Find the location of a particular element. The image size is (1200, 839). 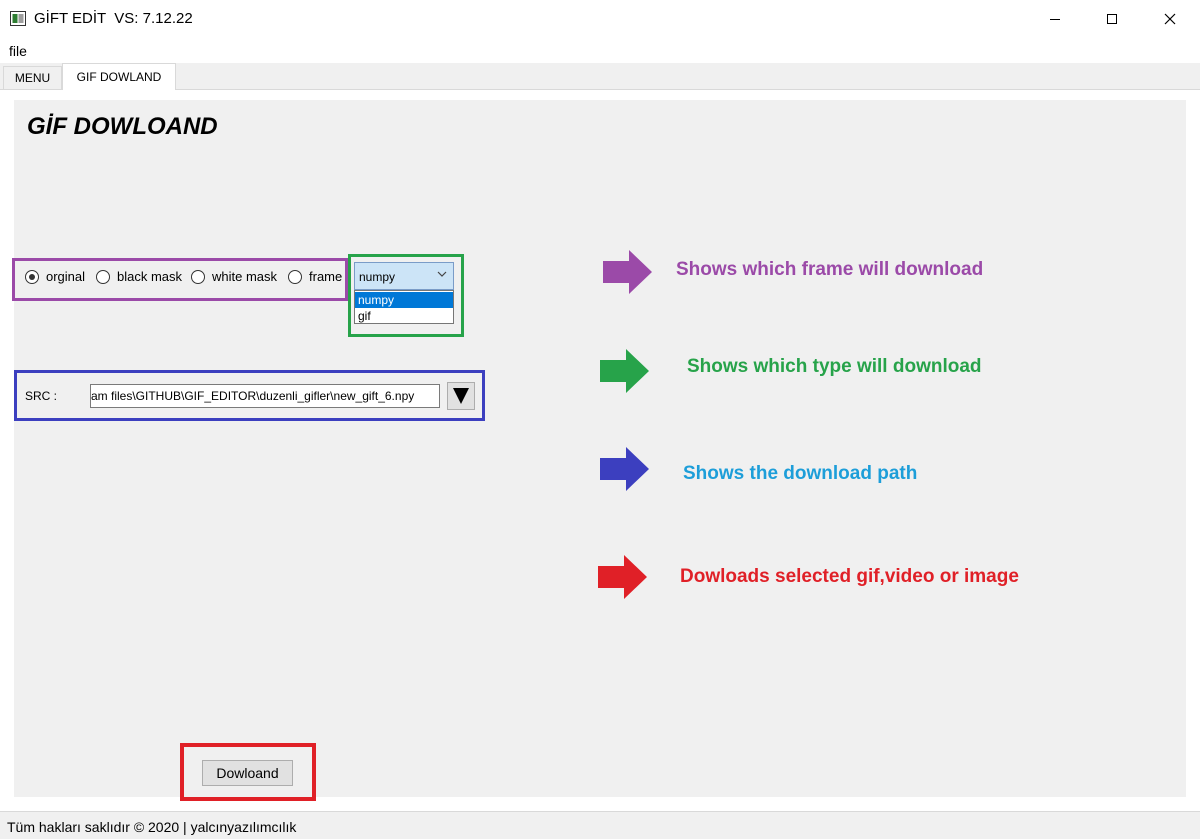

radio-black-mask: black mask is located at coordinates (139, 276).